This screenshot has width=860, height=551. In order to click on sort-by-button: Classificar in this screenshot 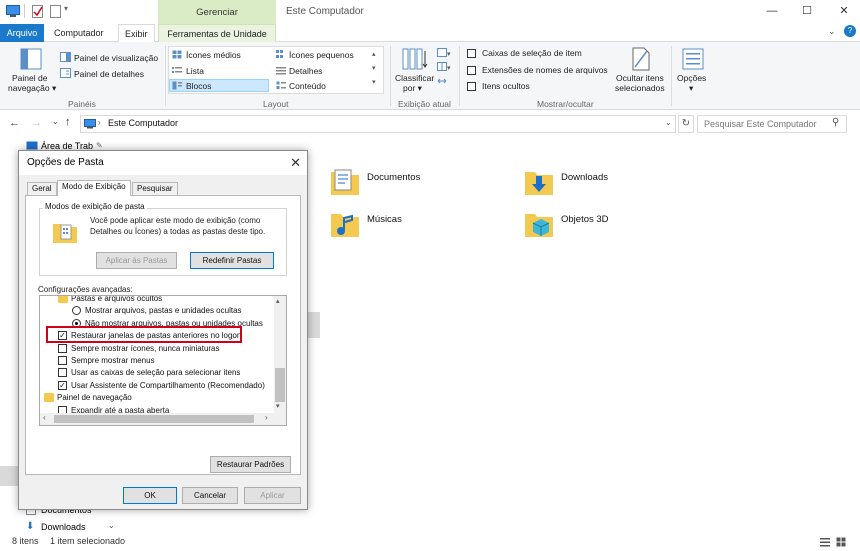, I will do `click(414, 78)`.